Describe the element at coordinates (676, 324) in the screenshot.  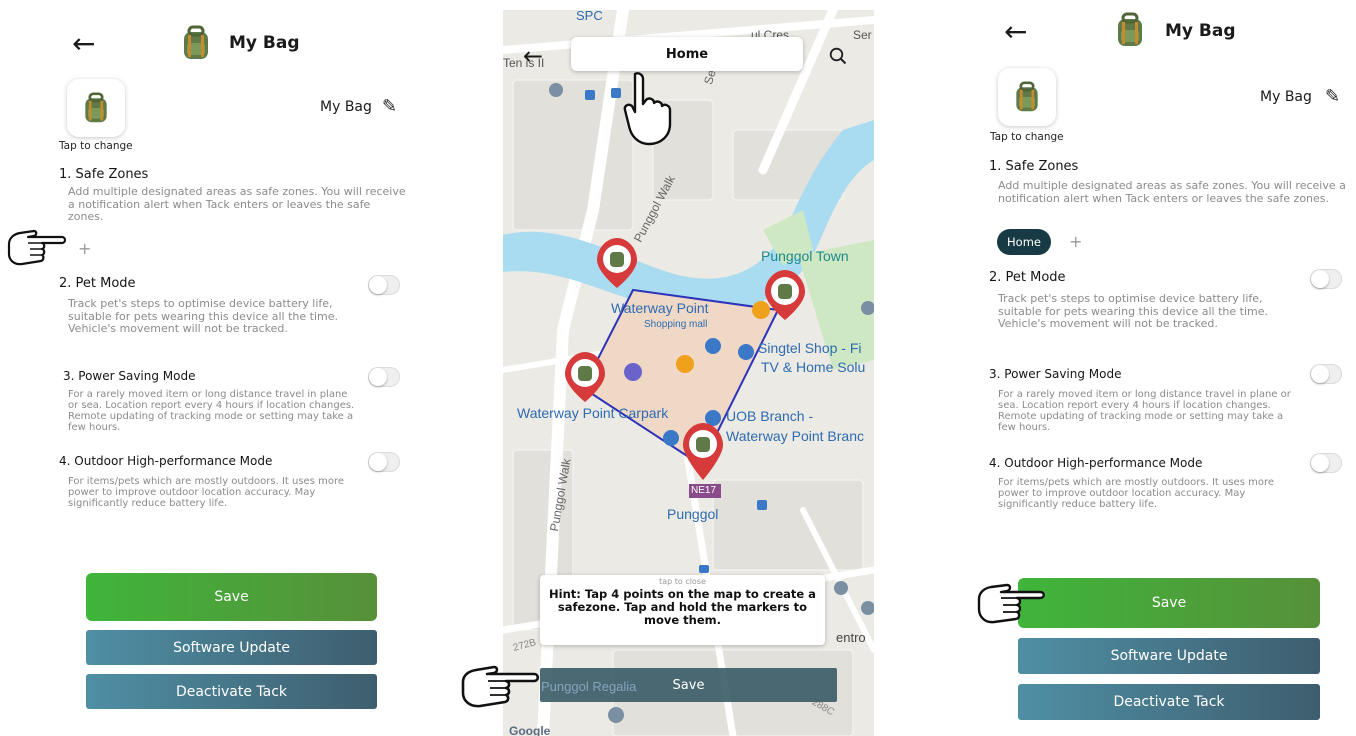
I see `map-label-shopping-mall: Shopping mall` at that location.